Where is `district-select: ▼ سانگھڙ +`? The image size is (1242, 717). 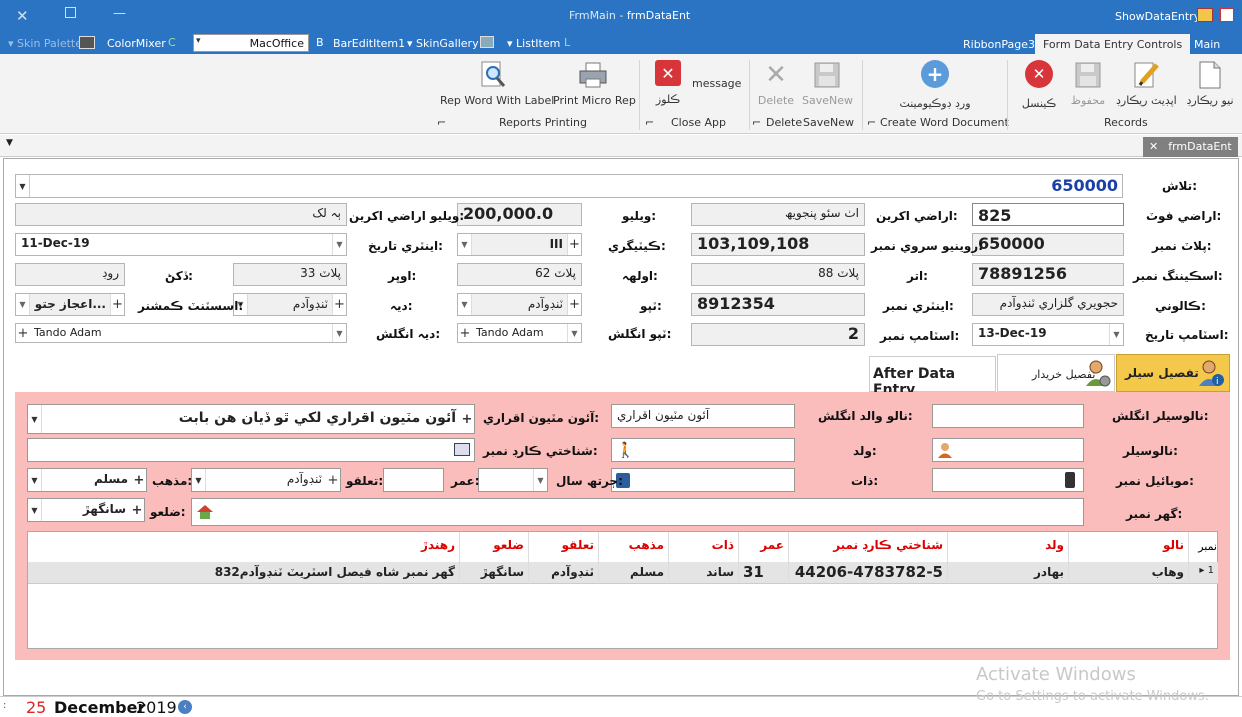
district-select: ▼ سانگھڙ + is located at coordinates (86, 510).